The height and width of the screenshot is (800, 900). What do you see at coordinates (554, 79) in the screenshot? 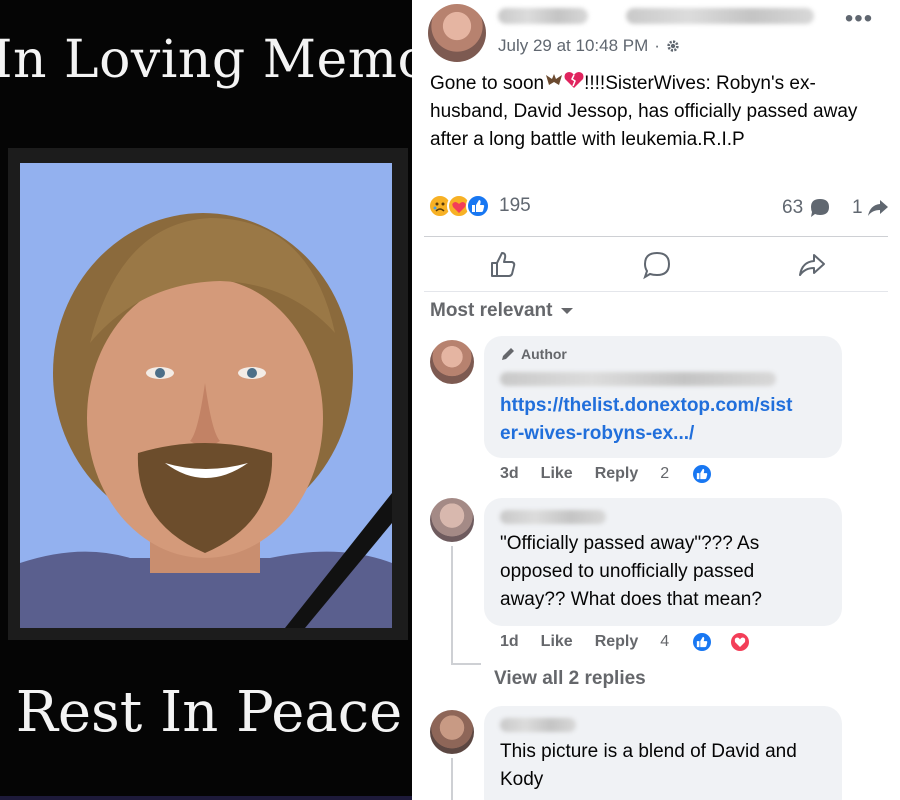
I see `bat-emoji-icon` at bounding box center [554, 79].